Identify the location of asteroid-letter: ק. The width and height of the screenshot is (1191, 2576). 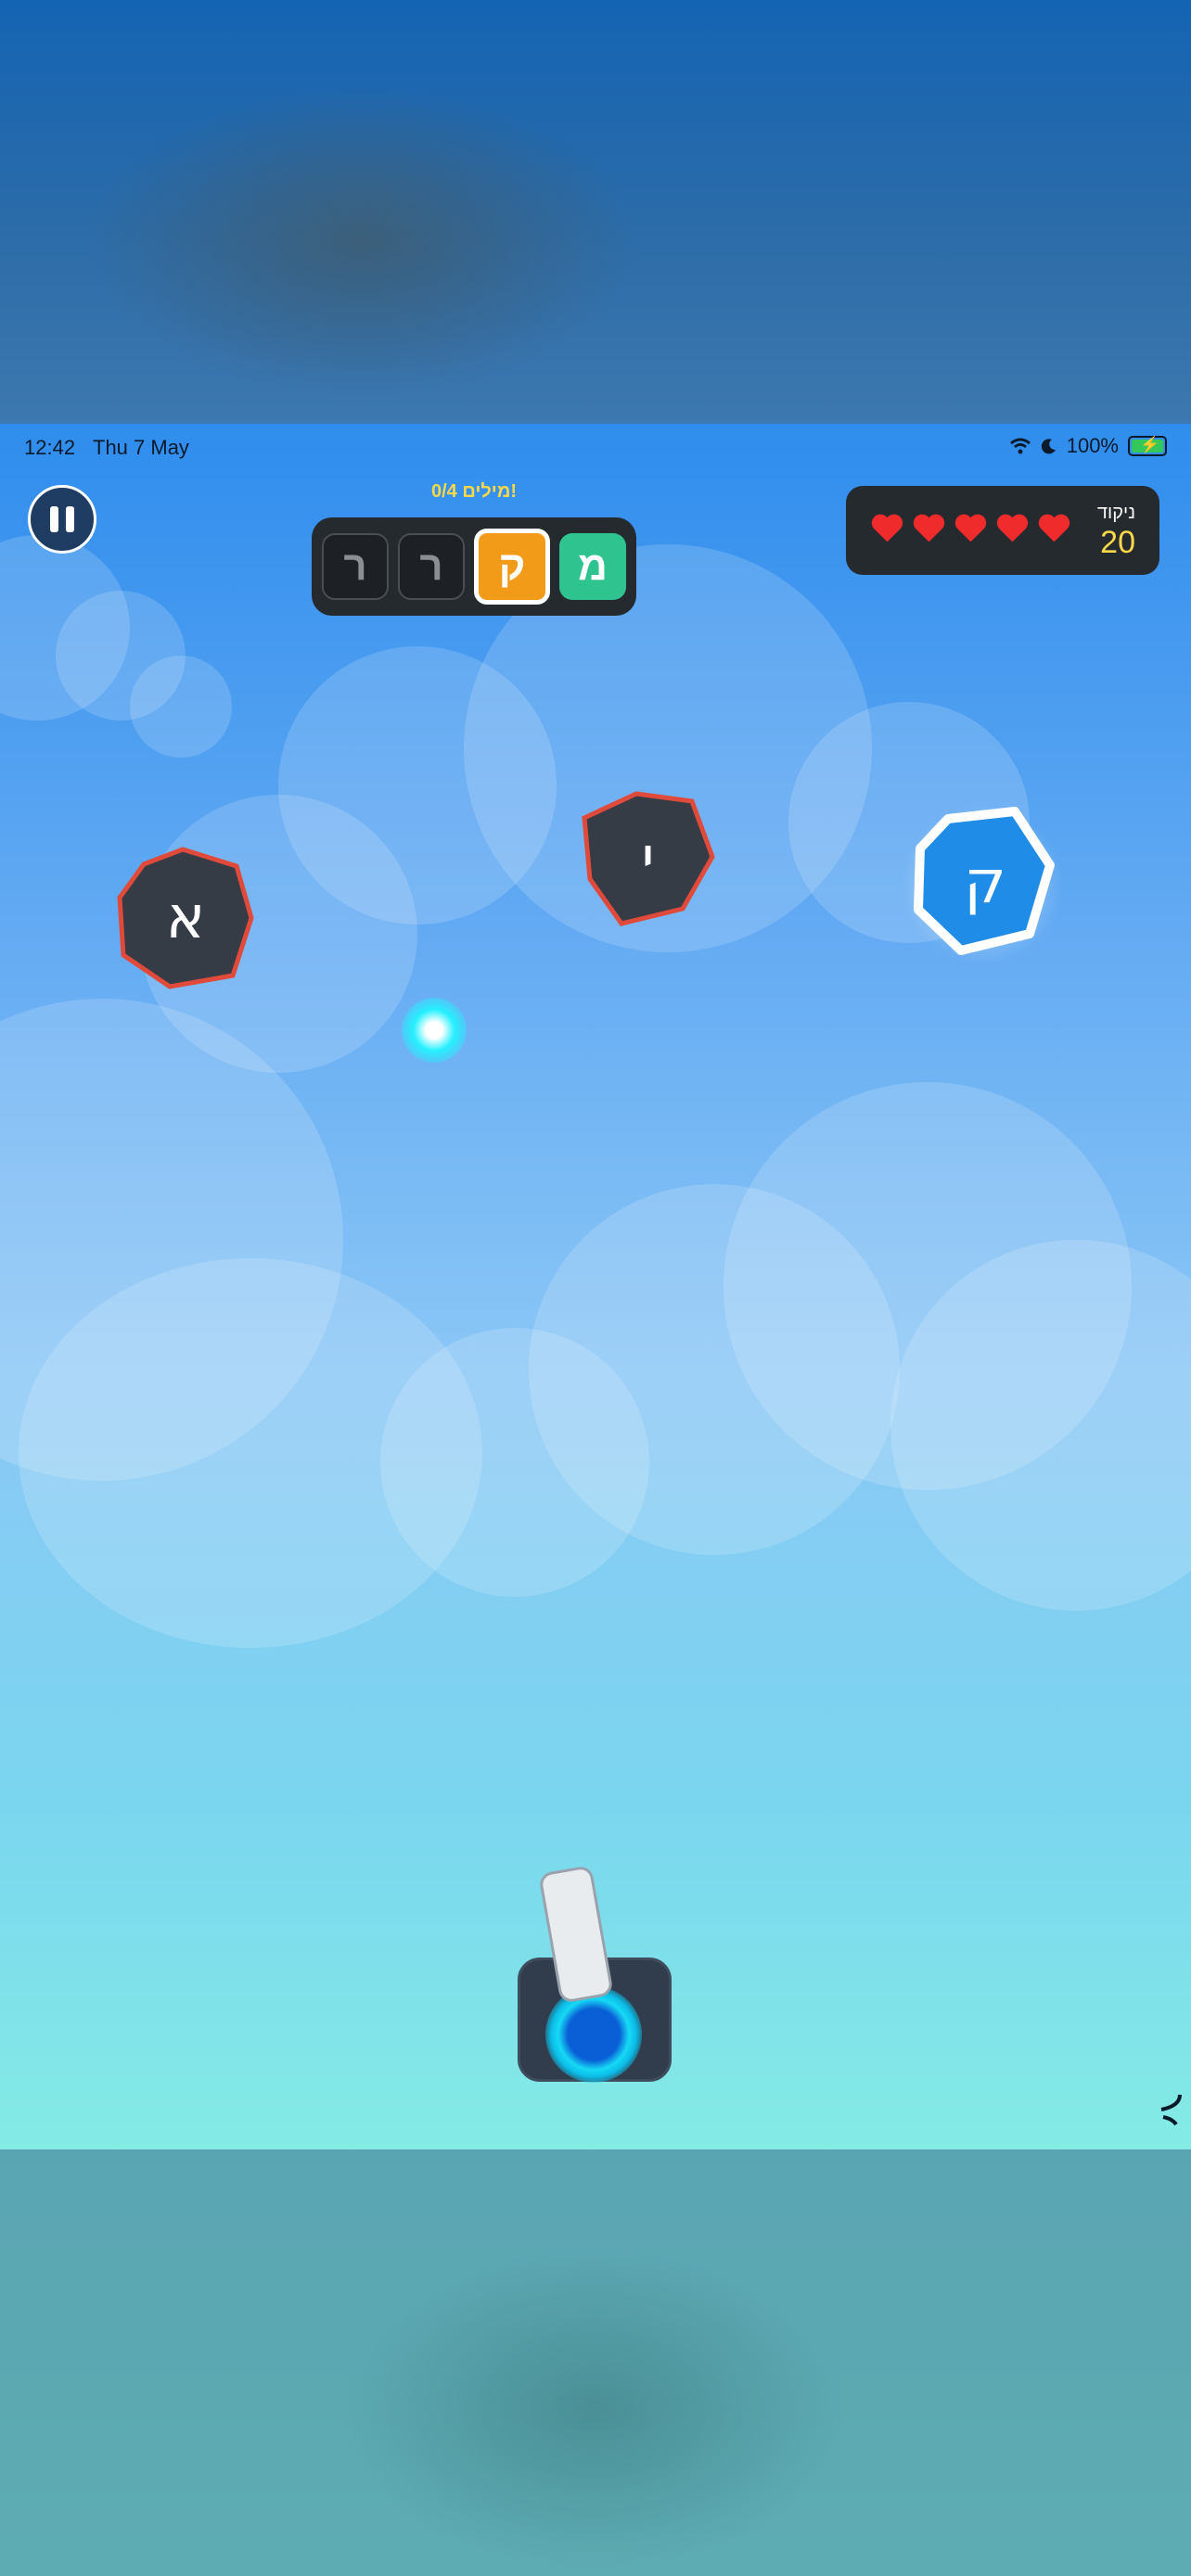
(985, 883).